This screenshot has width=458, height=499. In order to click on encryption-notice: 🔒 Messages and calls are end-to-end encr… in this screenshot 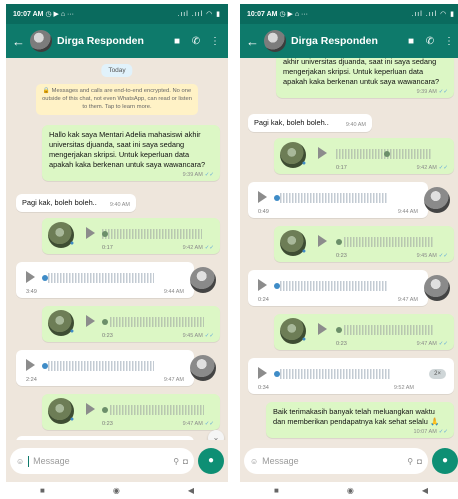, I will do `click(117, 100)`.